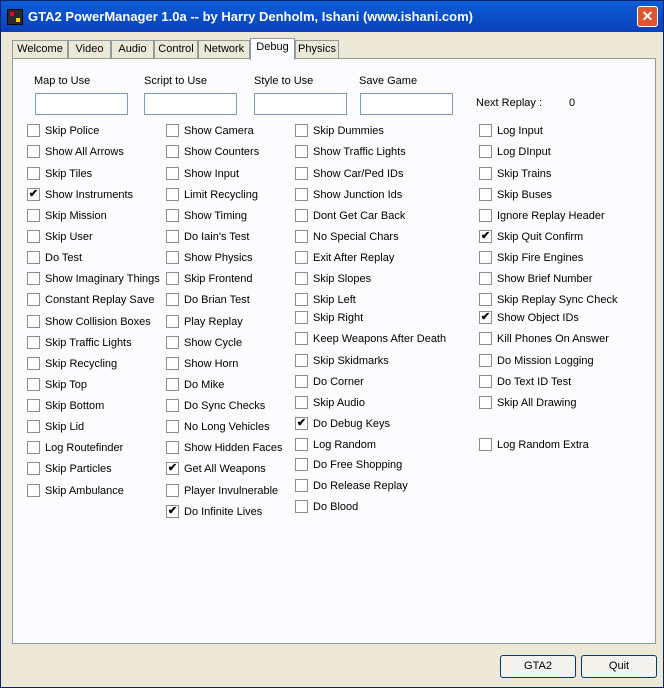  I want to click on close-button: ✕, so click(647, 16).